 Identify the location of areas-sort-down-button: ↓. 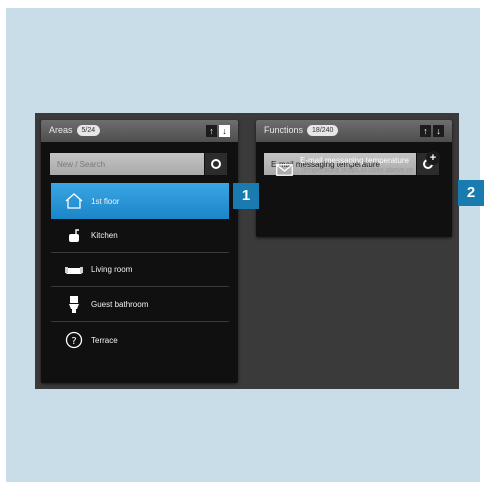
(224, 131).